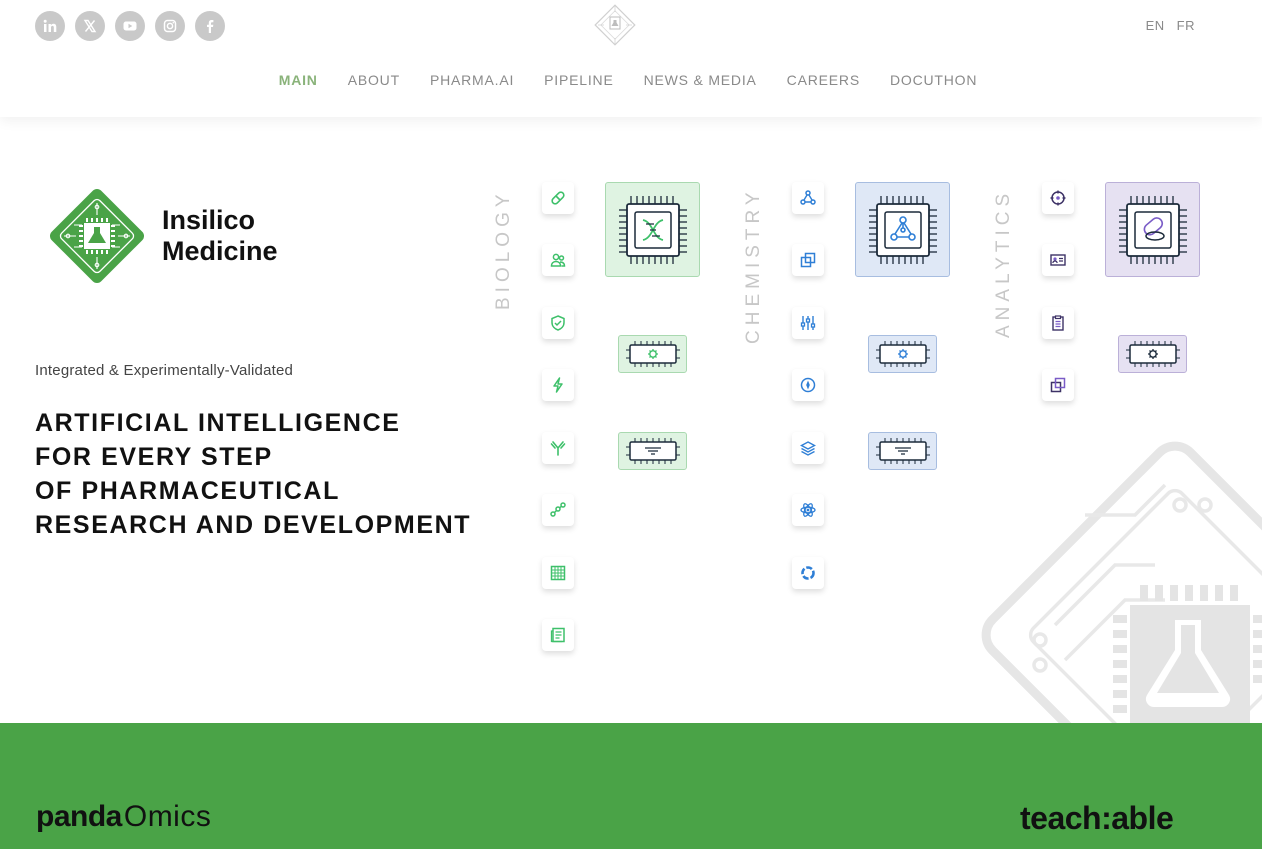 The image size is (1262, 849). What do you see at coordinates (79, 816) in the screenshot?
I see `panda-wordmark: panda` at bounding box center [79, 816].